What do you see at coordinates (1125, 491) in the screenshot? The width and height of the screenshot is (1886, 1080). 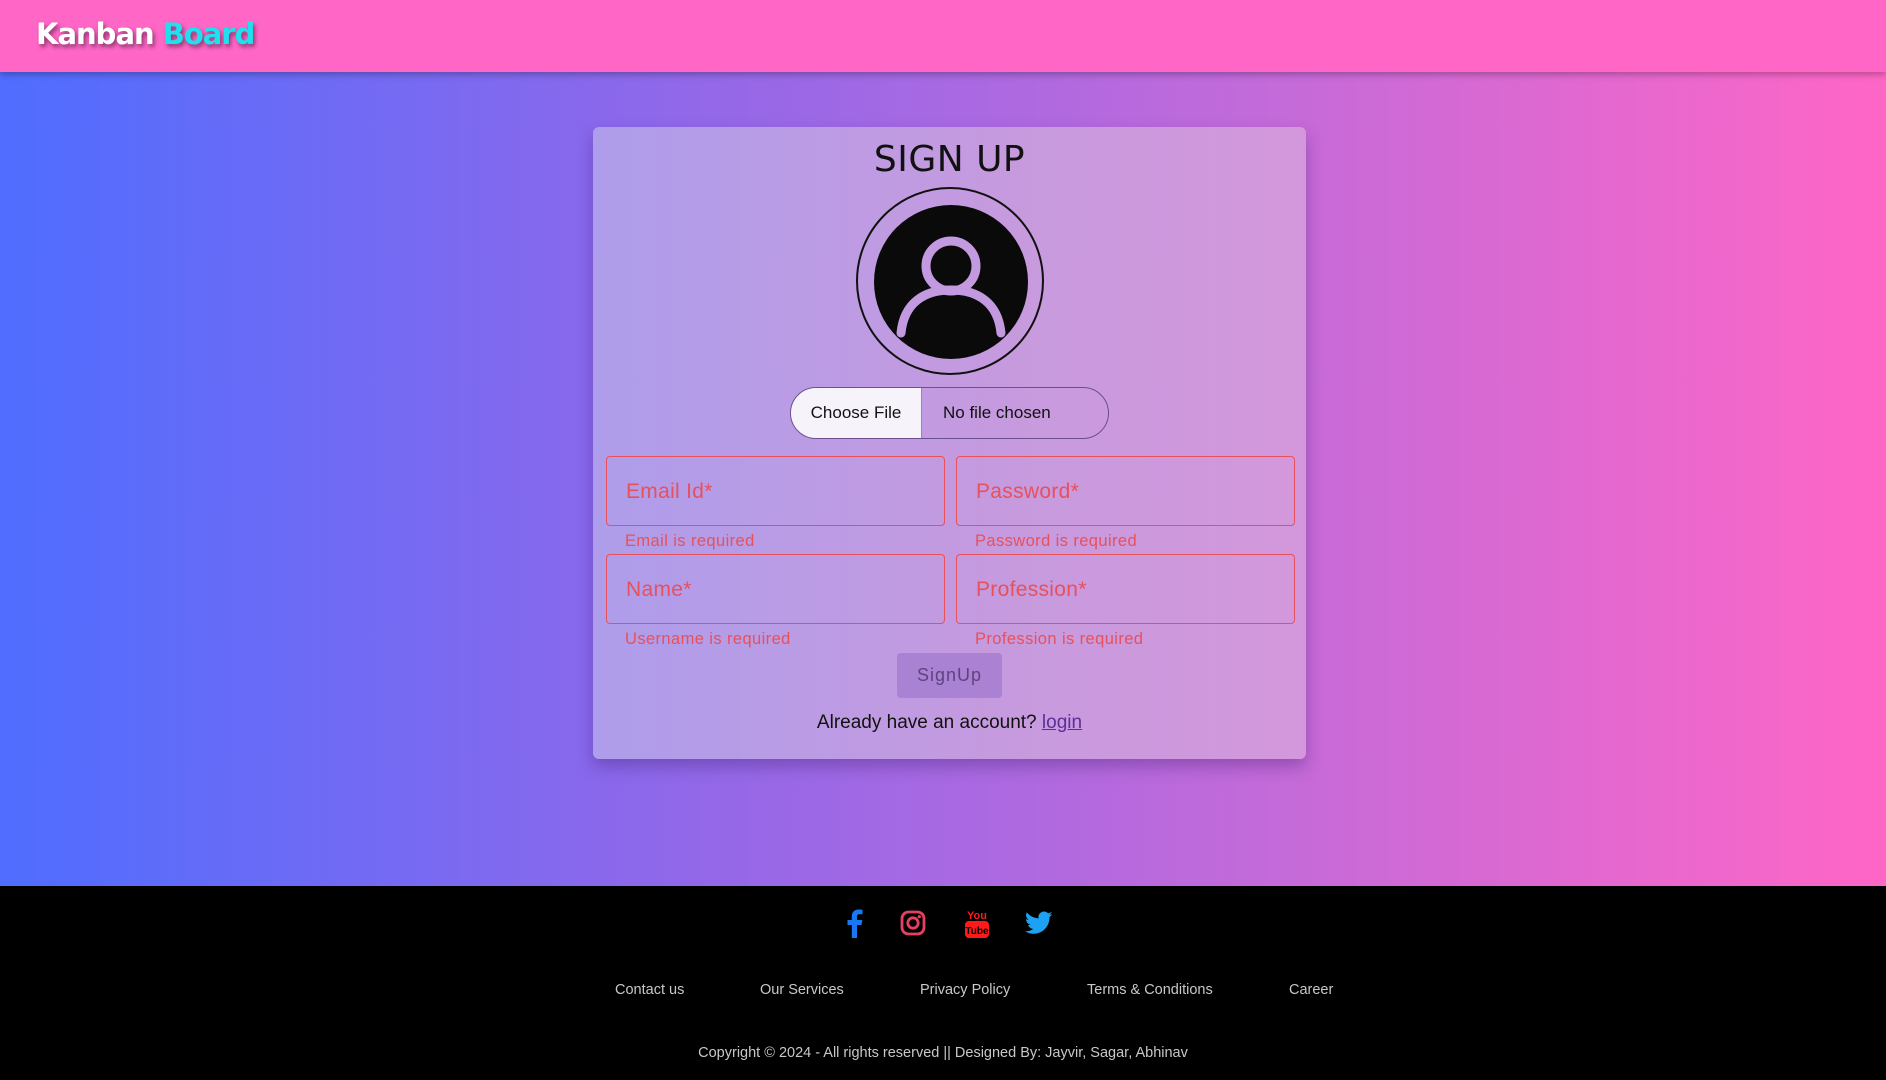 I see `password-field: Password*` at bounding box center [1125, 491].